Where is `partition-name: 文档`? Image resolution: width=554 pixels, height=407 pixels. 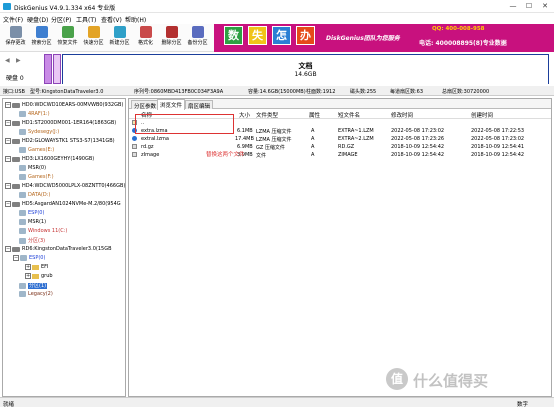
partition-name: 文档 is located at coordinates (305, 66).